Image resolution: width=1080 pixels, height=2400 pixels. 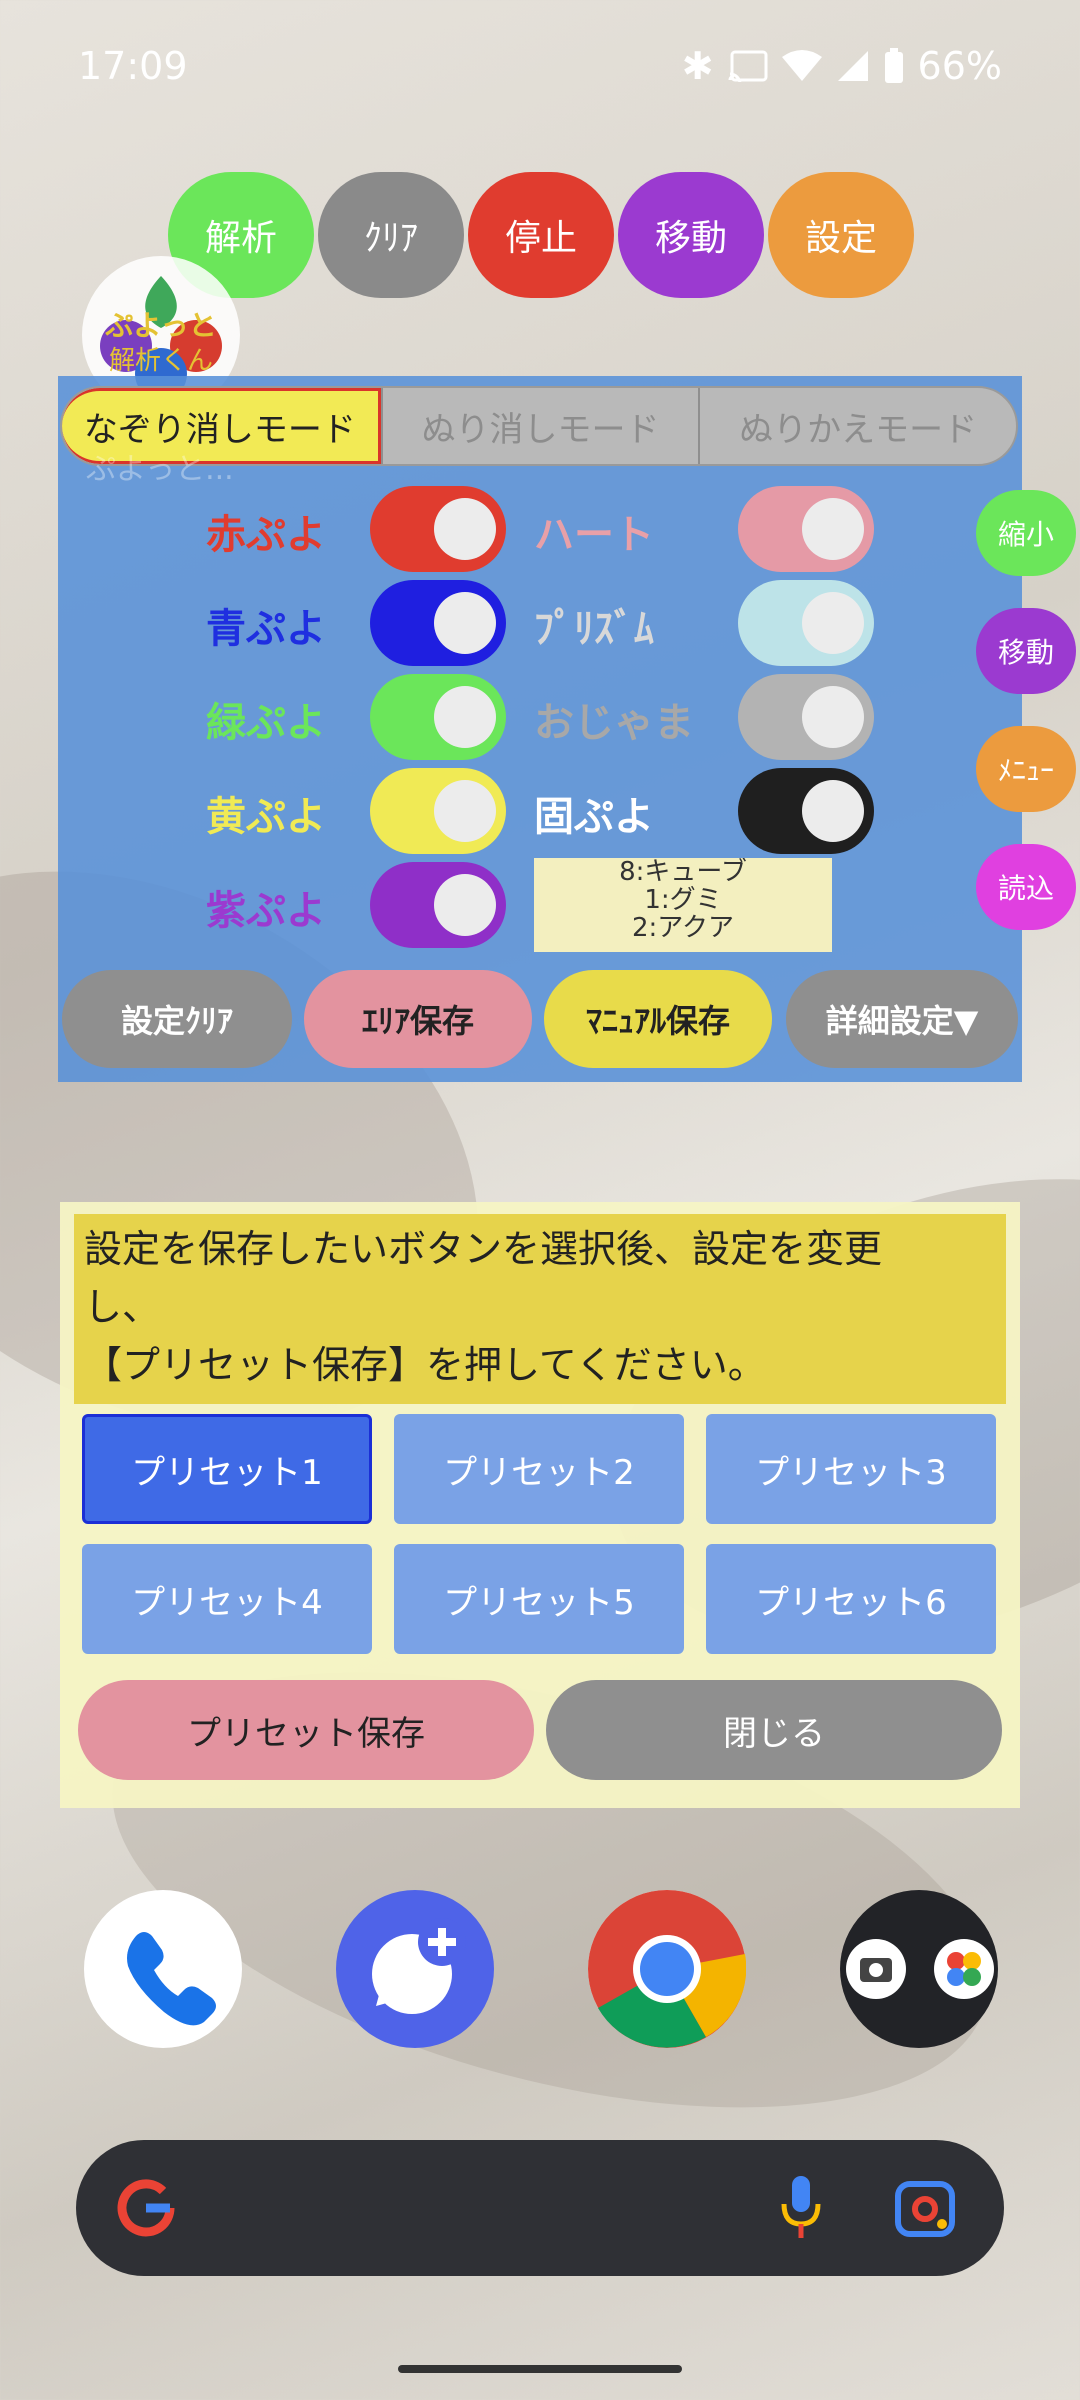 What do you see at coordinates (1026, 887) in the screenshot?
I see `load-button: 読込` at bounding box center [1026, 887].